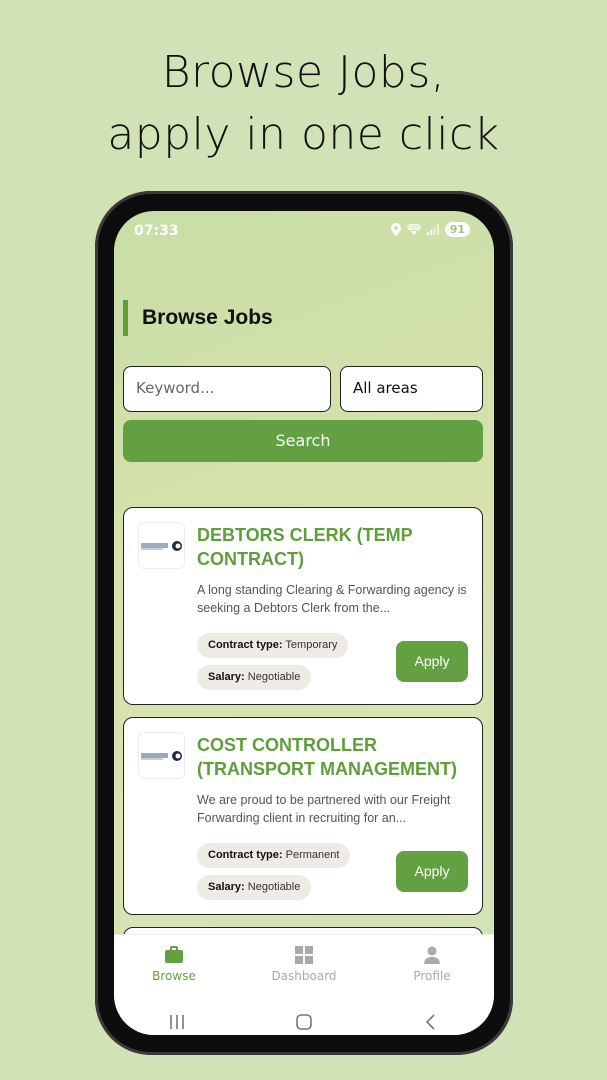 The image size is (607, 1080). Describe the element at coordinates (304, 976) in the screenshot. I see `nav-label-dashboard: Dashboard` at that location.